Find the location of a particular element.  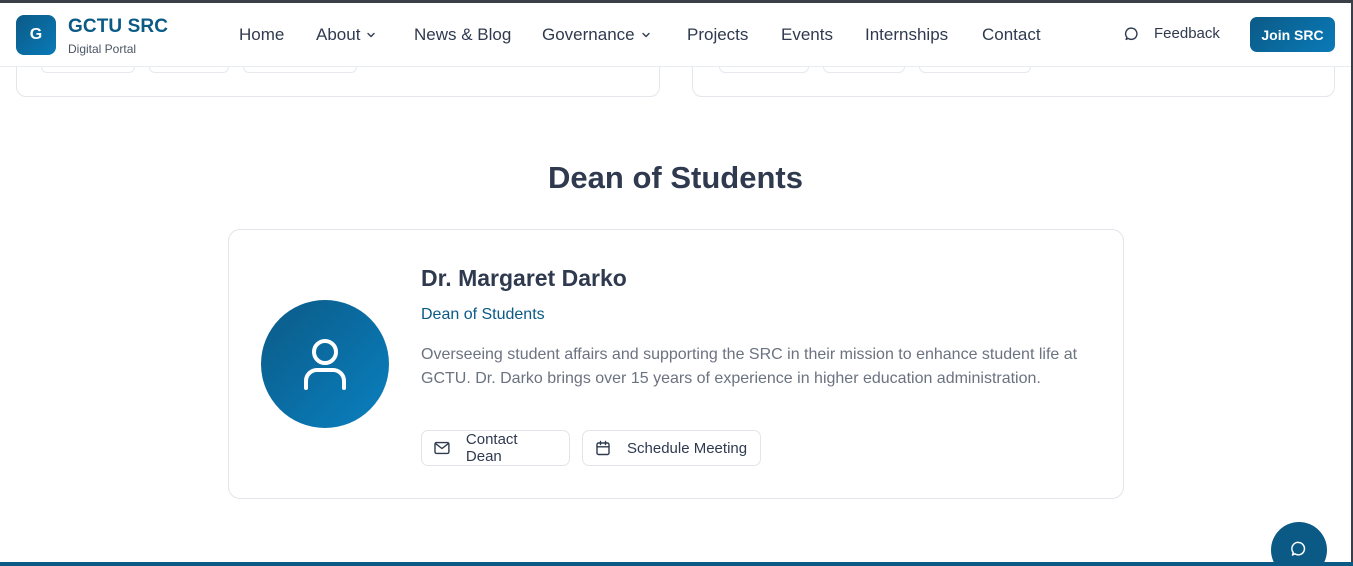

contact-dean-button: Contact Dean is located at coordinates (495, 448).